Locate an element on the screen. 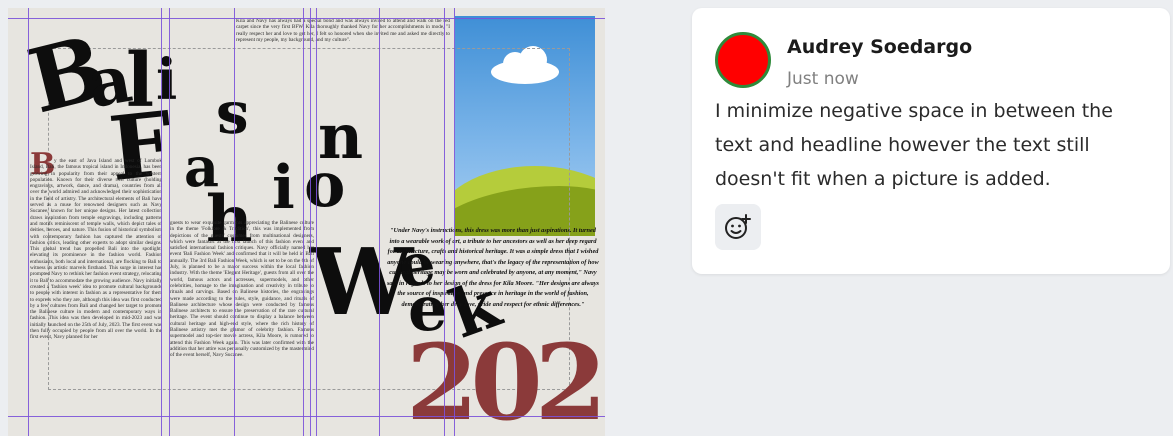 The width and height of the screenshot is (1173, 436). headline-letter: s is located at coordinates (232, 123).